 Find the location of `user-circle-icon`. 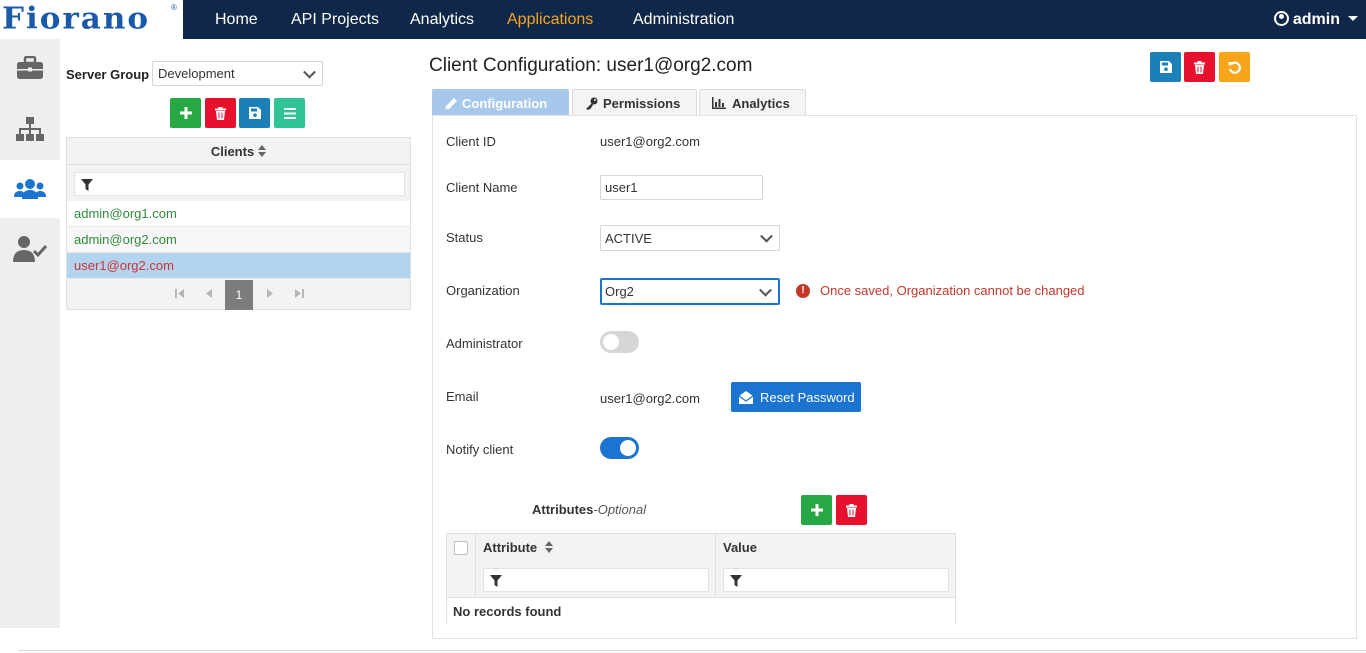

user-circle-icon is located at coordinates (1281, 18).